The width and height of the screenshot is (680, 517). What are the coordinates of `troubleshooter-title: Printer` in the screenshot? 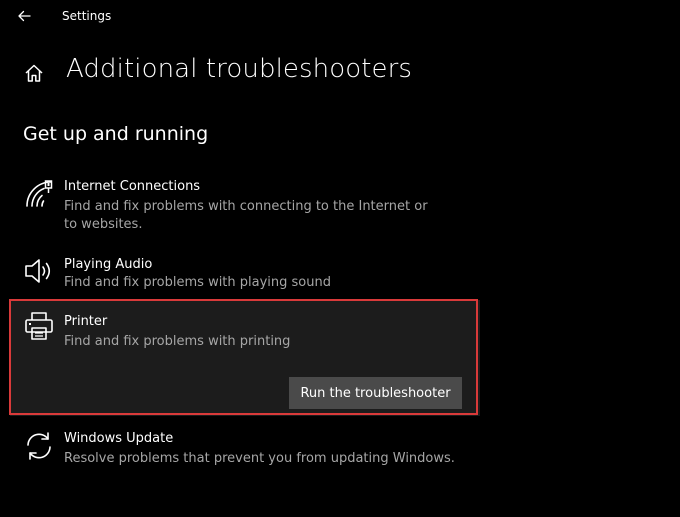 It's located at (86, 321).